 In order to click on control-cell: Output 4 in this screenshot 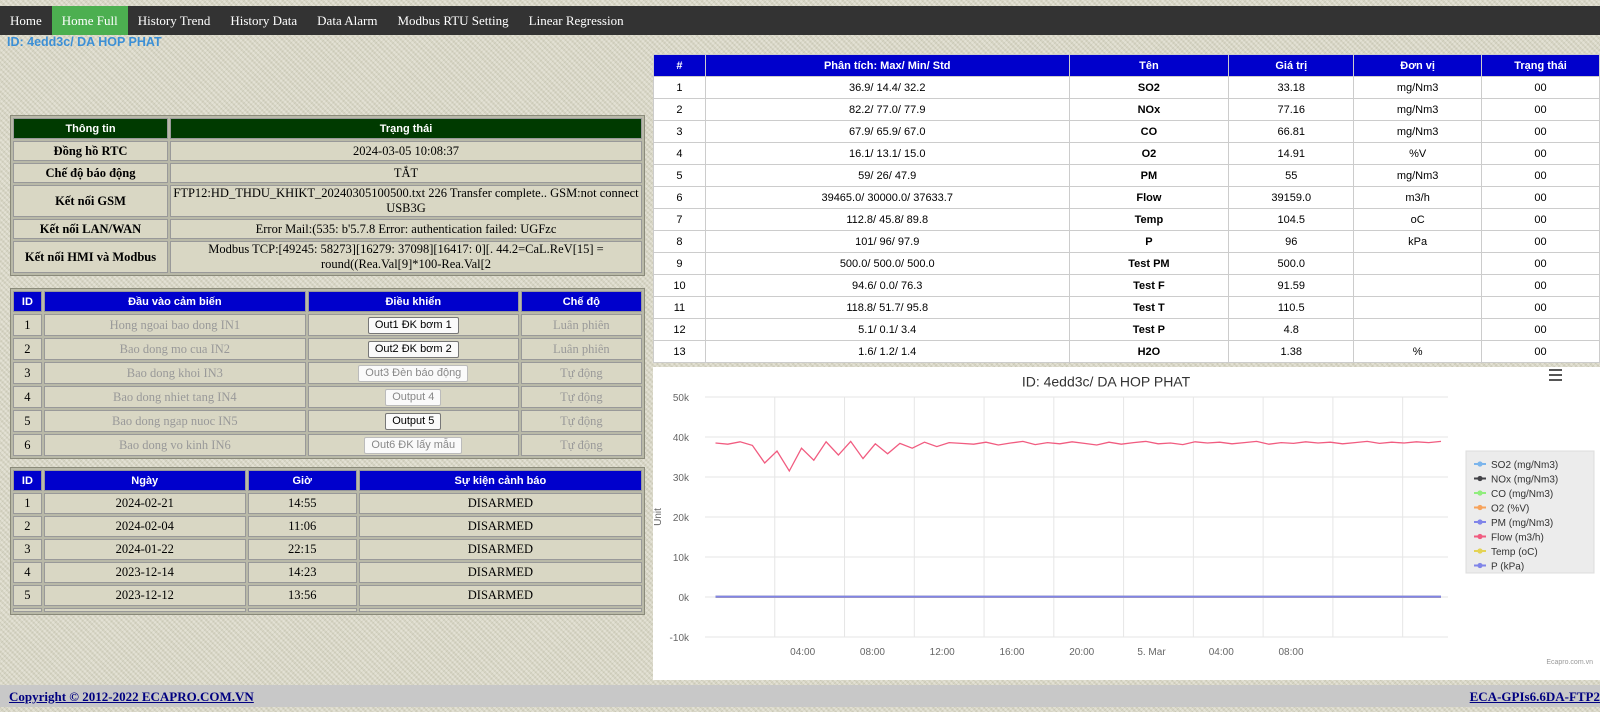, I will do `click(413, 397)`.